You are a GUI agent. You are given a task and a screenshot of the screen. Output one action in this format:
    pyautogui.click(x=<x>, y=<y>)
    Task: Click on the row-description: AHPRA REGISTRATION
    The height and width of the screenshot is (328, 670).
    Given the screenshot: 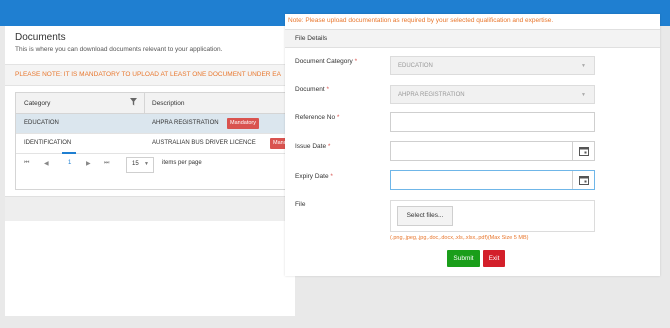 What is the action you would take?
    pyautogui.click(x=185, y=123)
    